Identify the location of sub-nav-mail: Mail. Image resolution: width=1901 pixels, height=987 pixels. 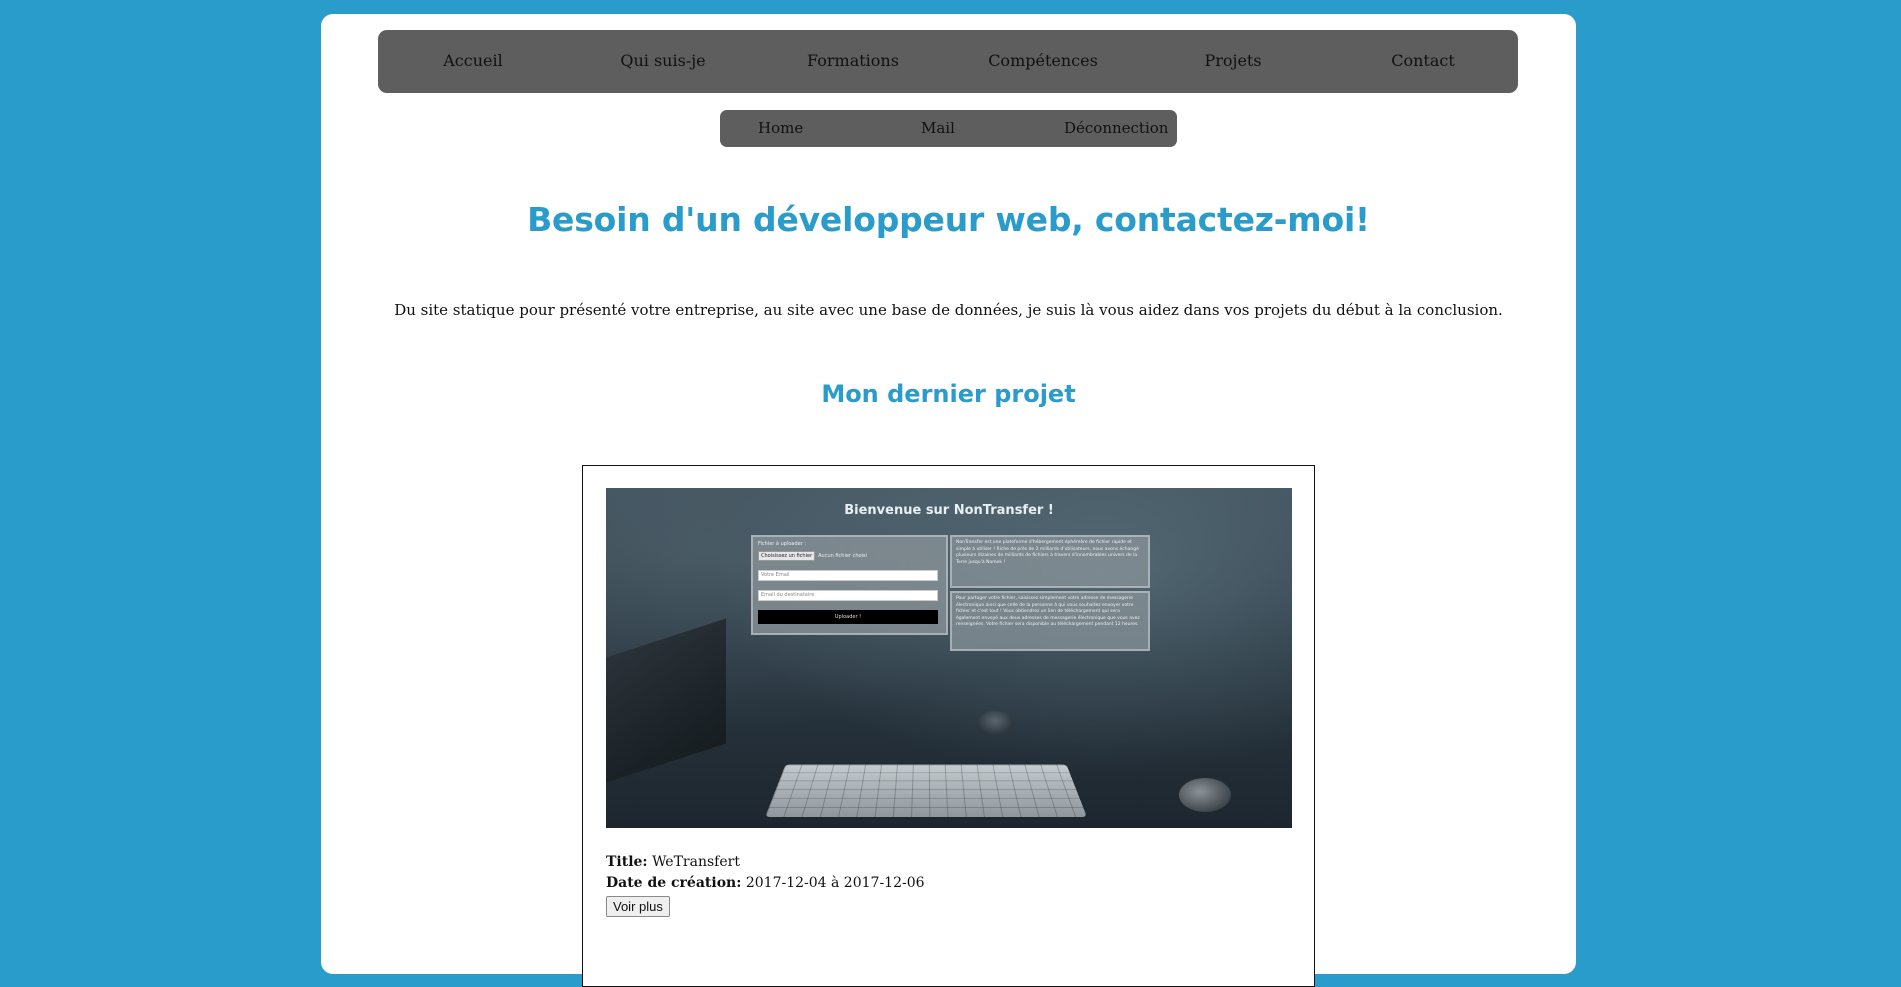
(938, 128).